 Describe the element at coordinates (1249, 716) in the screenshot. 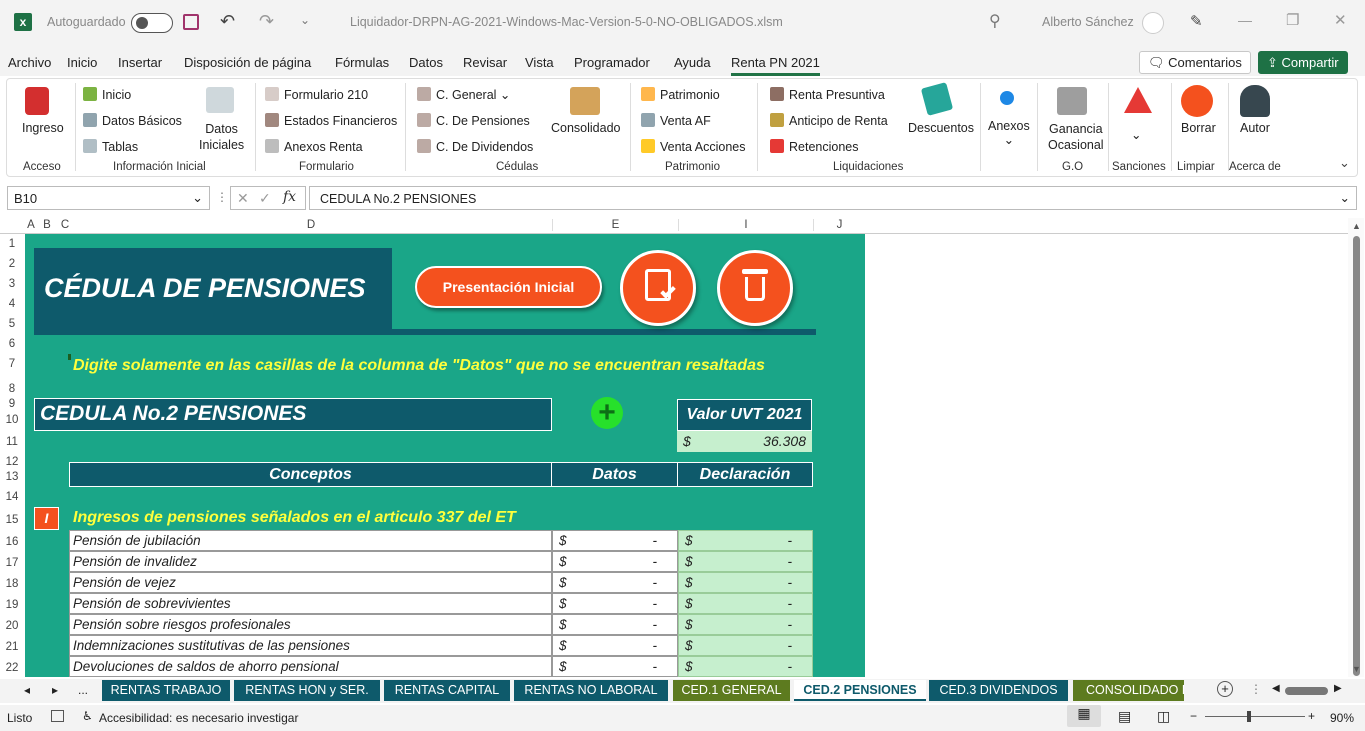

I see `zoom-slider-thumb` at that location.